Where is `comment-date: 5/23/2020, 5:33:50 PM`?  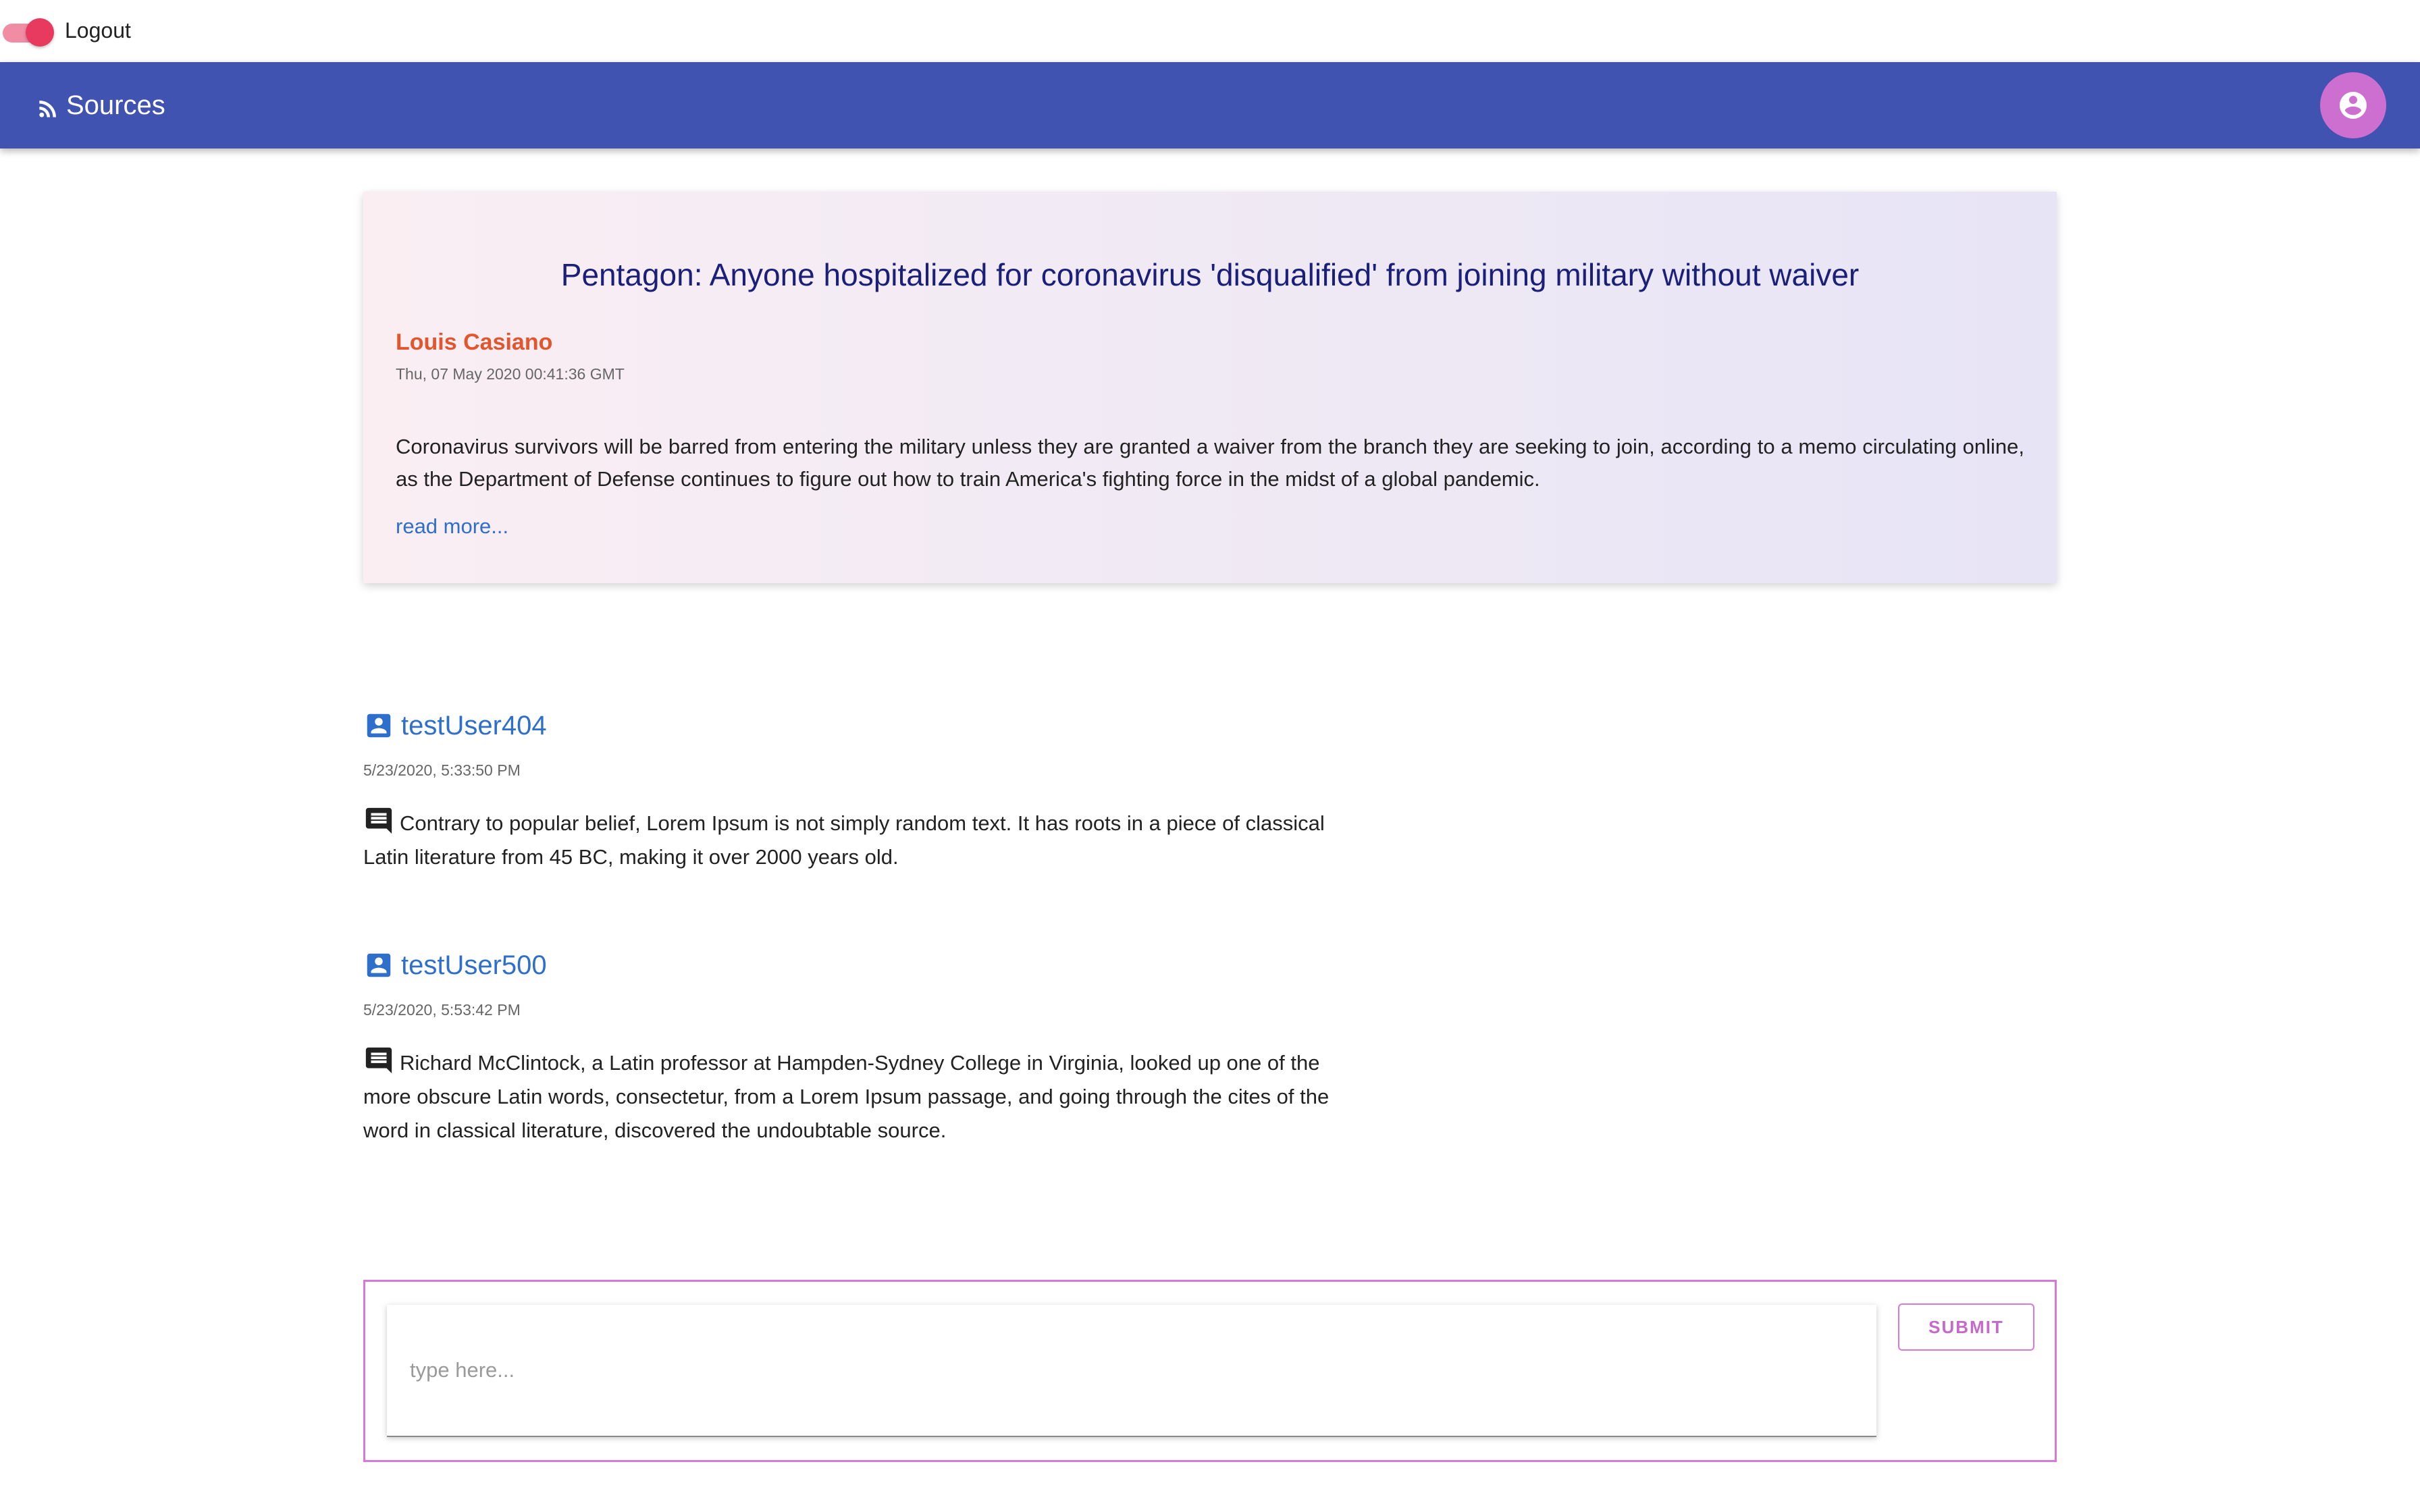
comment-date: 5/23/2020, 5:33:50 PM is located at coordinates (442, 770).